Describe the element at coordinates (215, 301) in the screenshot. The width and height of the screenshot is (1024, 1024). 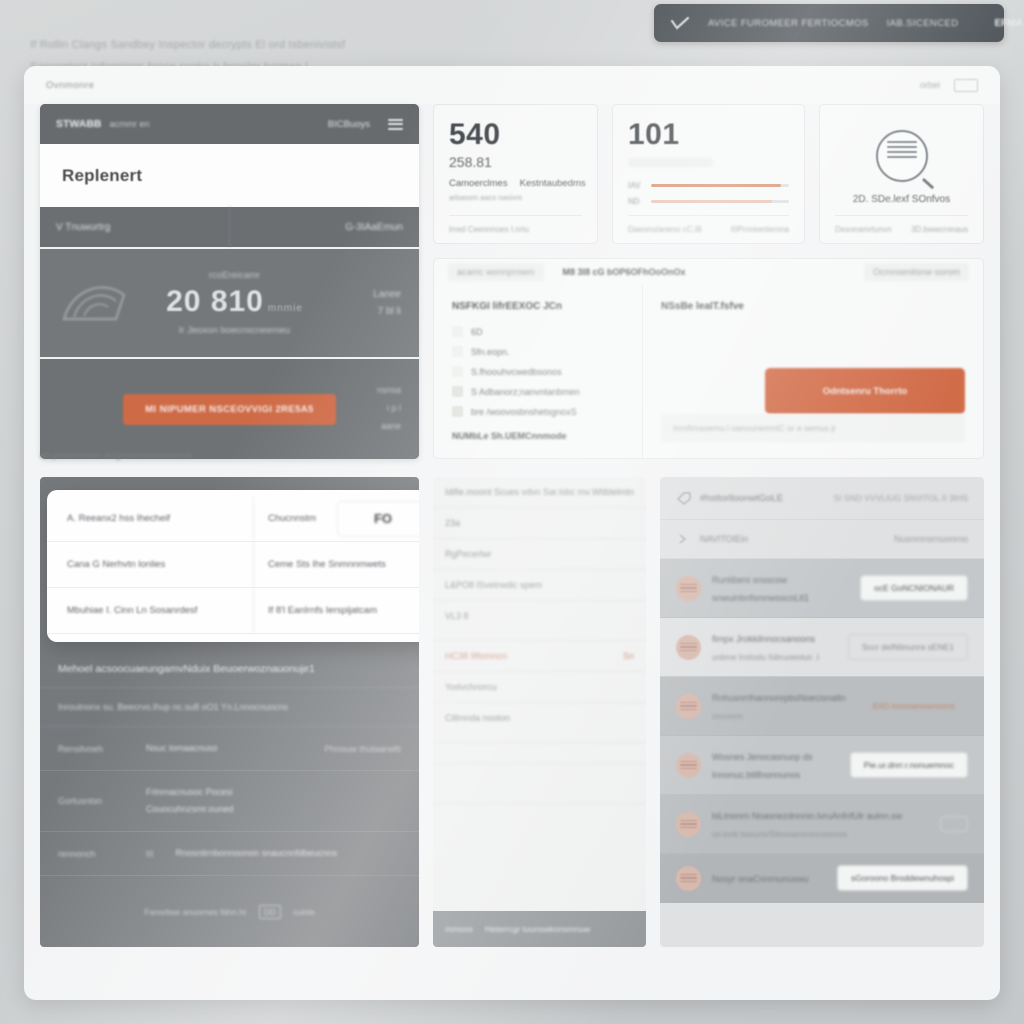
I see `hero-value-number: 20 810` at that location.